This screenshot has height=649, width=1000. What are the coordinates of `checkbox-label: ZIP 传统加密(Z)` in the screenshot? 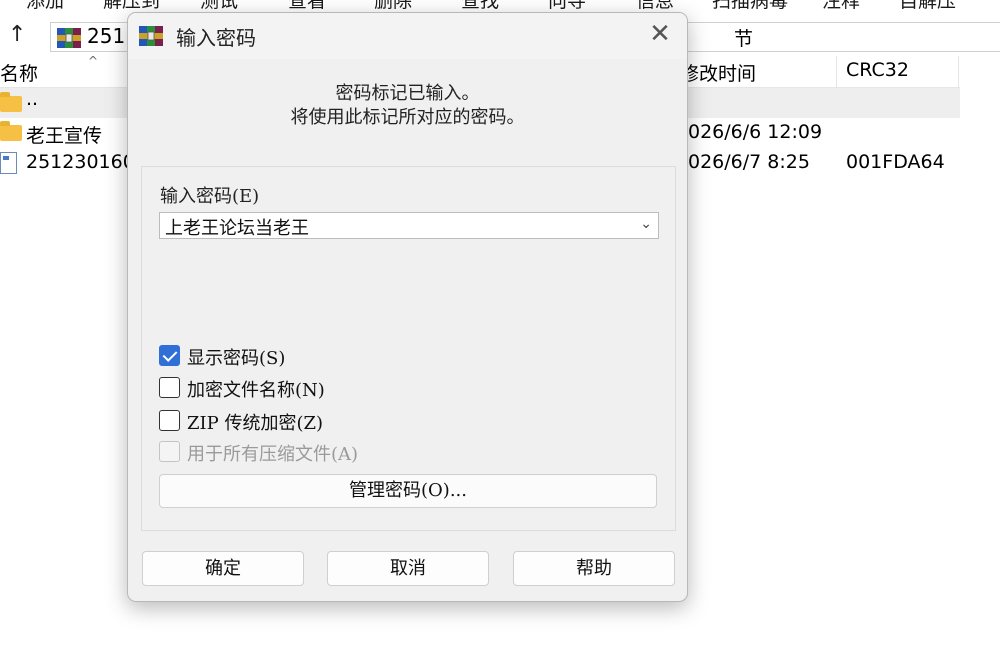 It's located at (255, 423).